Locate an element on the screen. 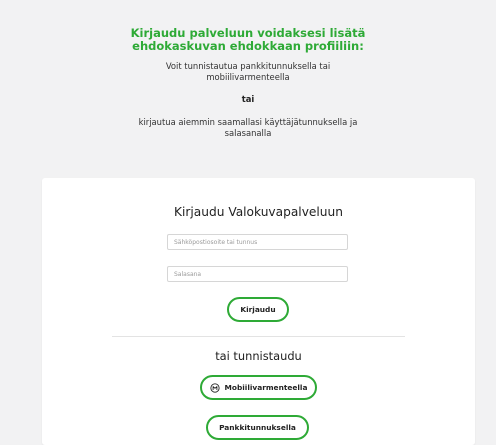 The height and width of the screenshot is (445, 499). bank-id-button: Pankkitunnuksella is located at coordinates (257, 427).